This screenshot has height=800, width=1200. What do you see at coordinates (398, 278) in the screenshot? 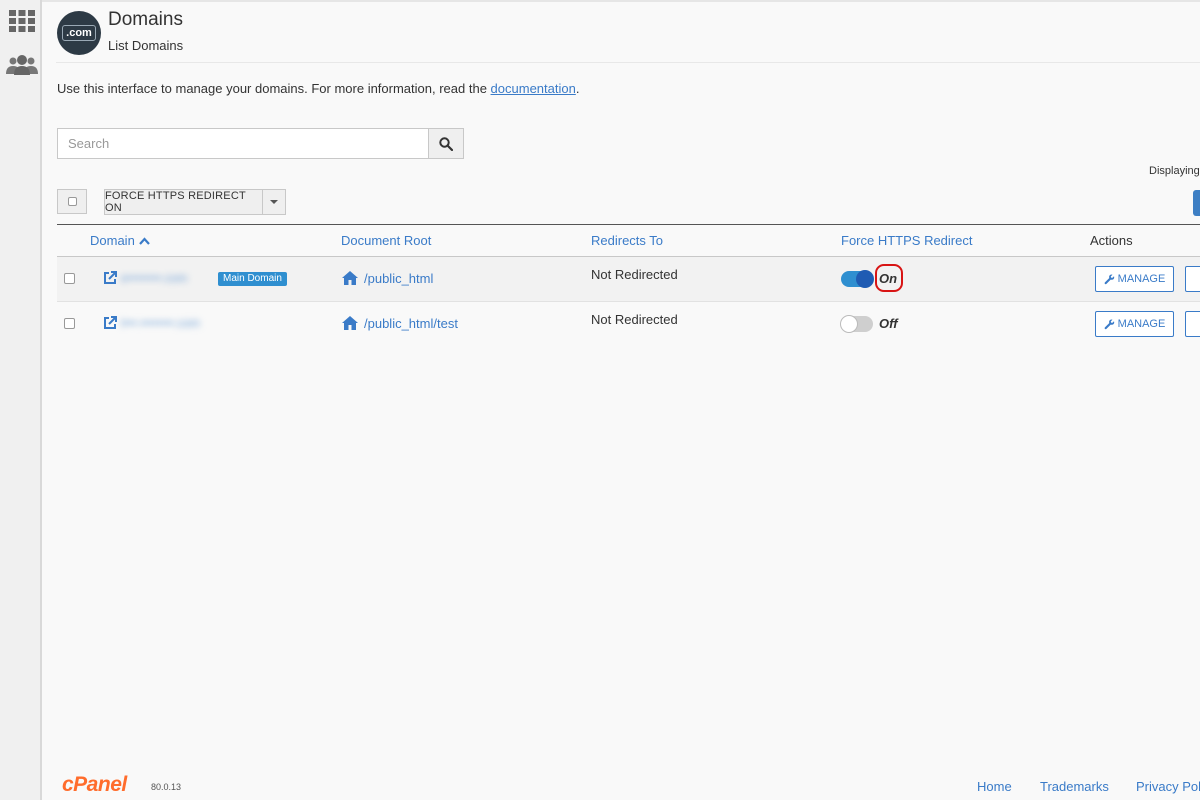
I see `document-root-link: /public_html` at bounding box center [398, 278].